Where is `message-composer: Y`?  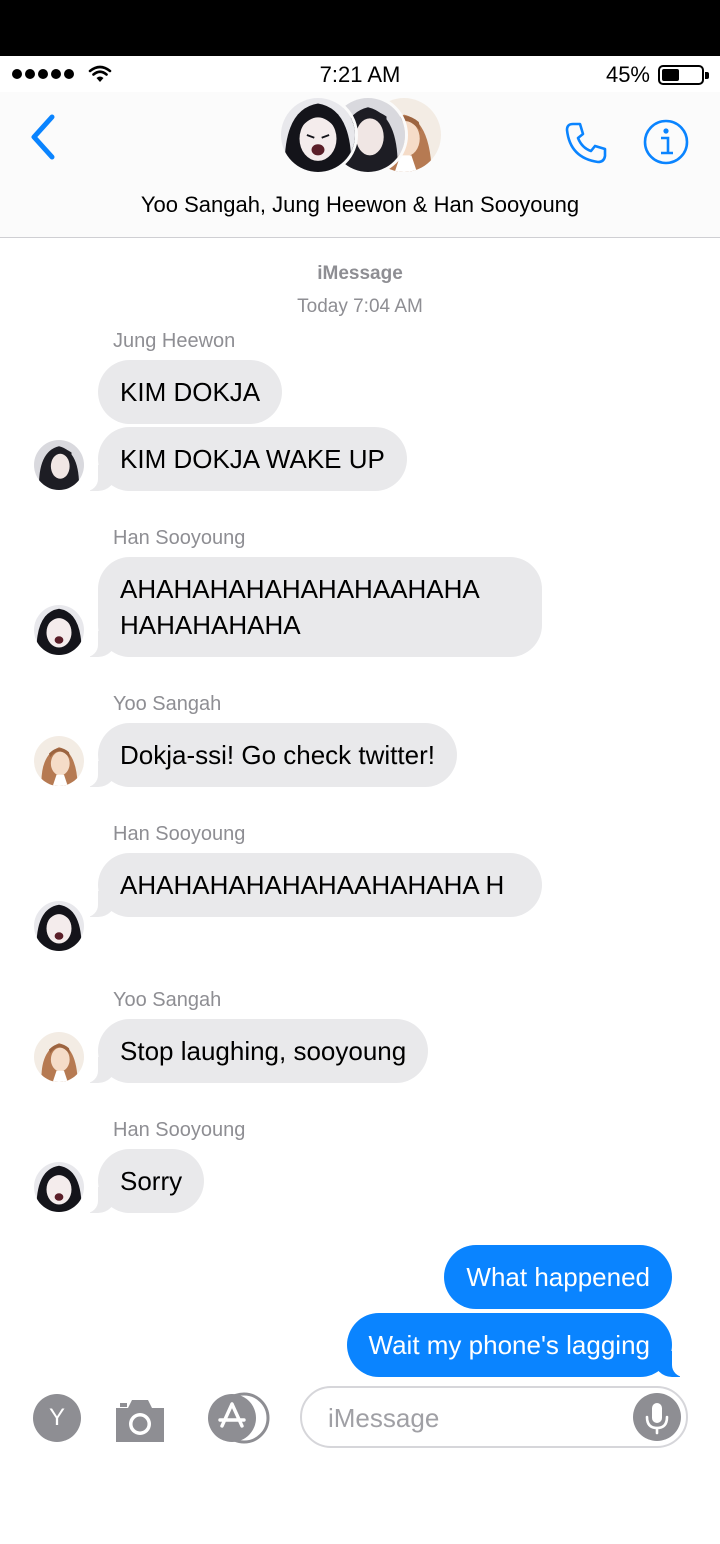 message-composer: Y is located at coordinates (360, 1420).